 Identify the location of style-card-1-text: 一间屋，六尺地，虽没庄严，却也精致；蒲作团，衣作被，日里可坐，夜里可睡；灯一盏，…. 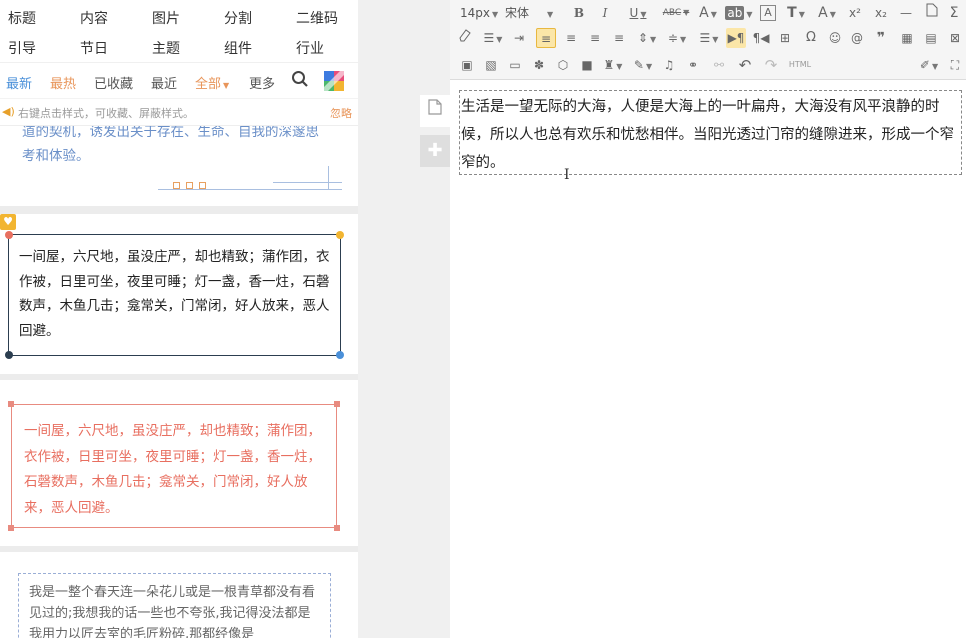
(174, 294).